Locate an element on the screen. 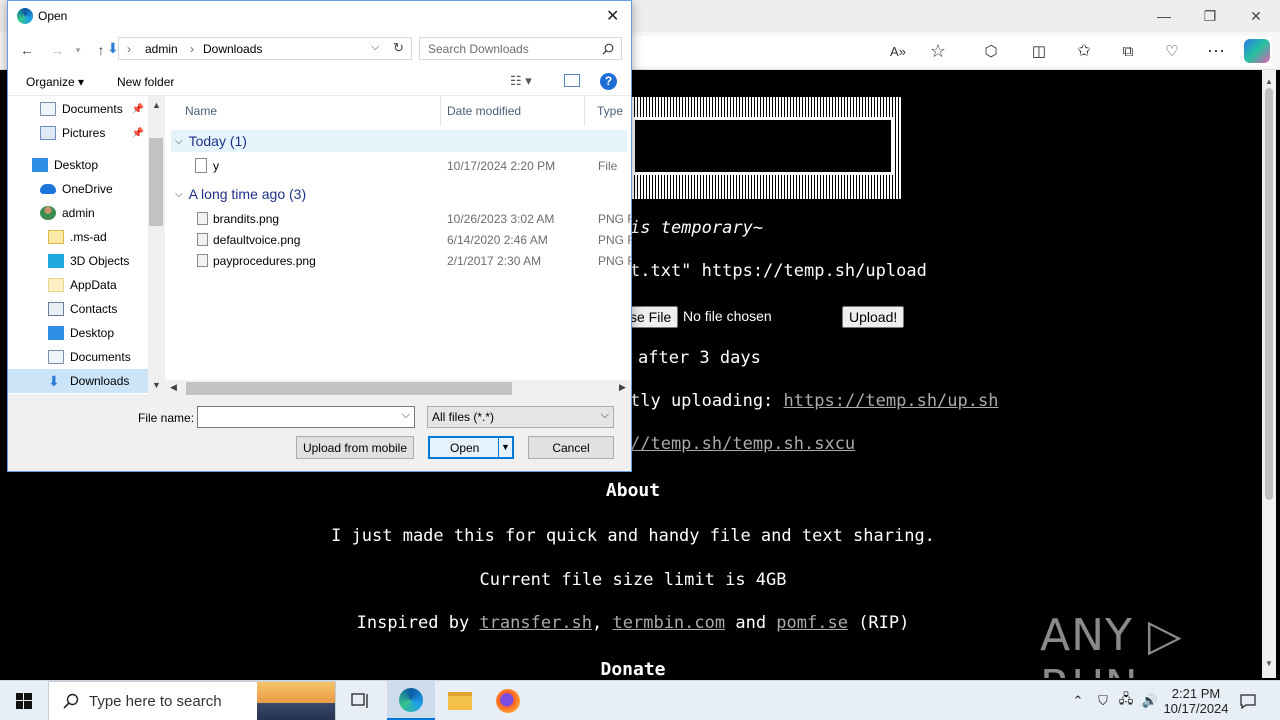 The image size is (1280, 720). volume-icon: 🔊 is located at coordinates (1150, 700).